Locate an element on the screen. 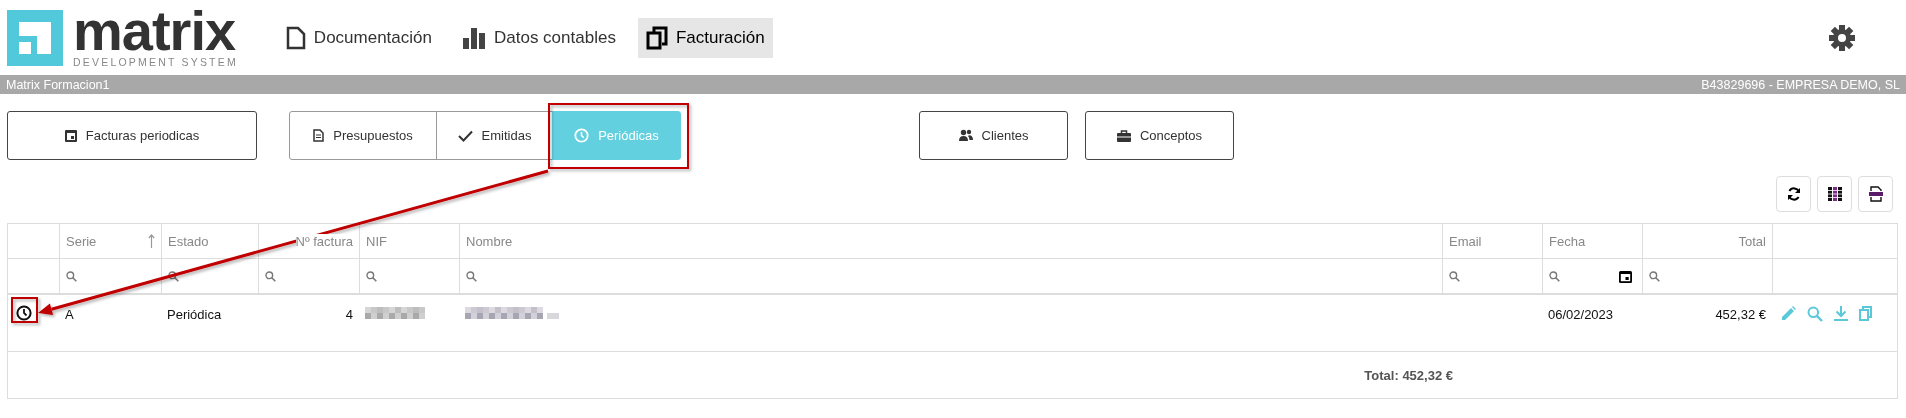 Image resolution: width=1906 pixels, height=418 pixels. nav-tab: Facturación is located at coordinates (705, 37).